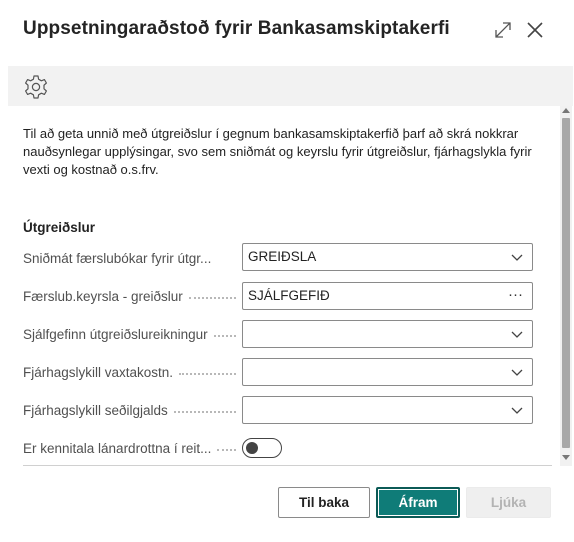 The image size is (574, 542). Describe the element at coordinates (324, 502) in the screenshot. I see `back-button: Til baka` at that location.